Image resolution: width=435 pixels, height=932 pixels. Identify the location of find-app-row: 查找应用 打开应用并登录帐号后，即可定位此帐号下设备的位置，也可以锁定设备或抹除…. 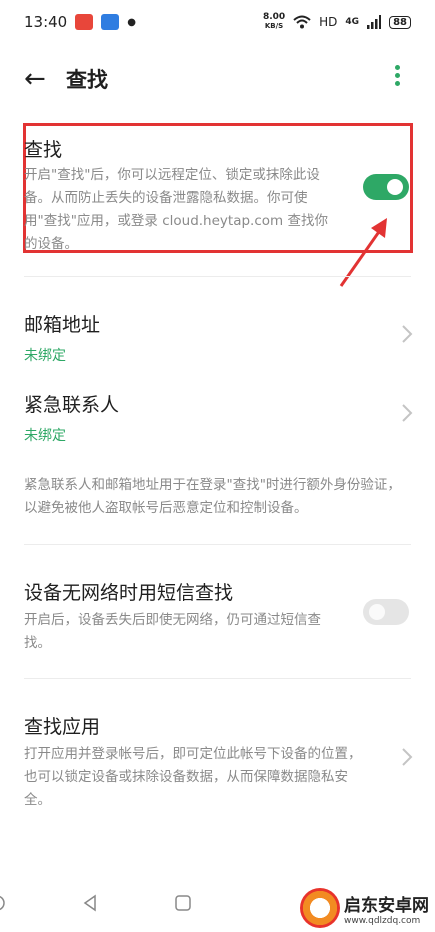
(199, 762).